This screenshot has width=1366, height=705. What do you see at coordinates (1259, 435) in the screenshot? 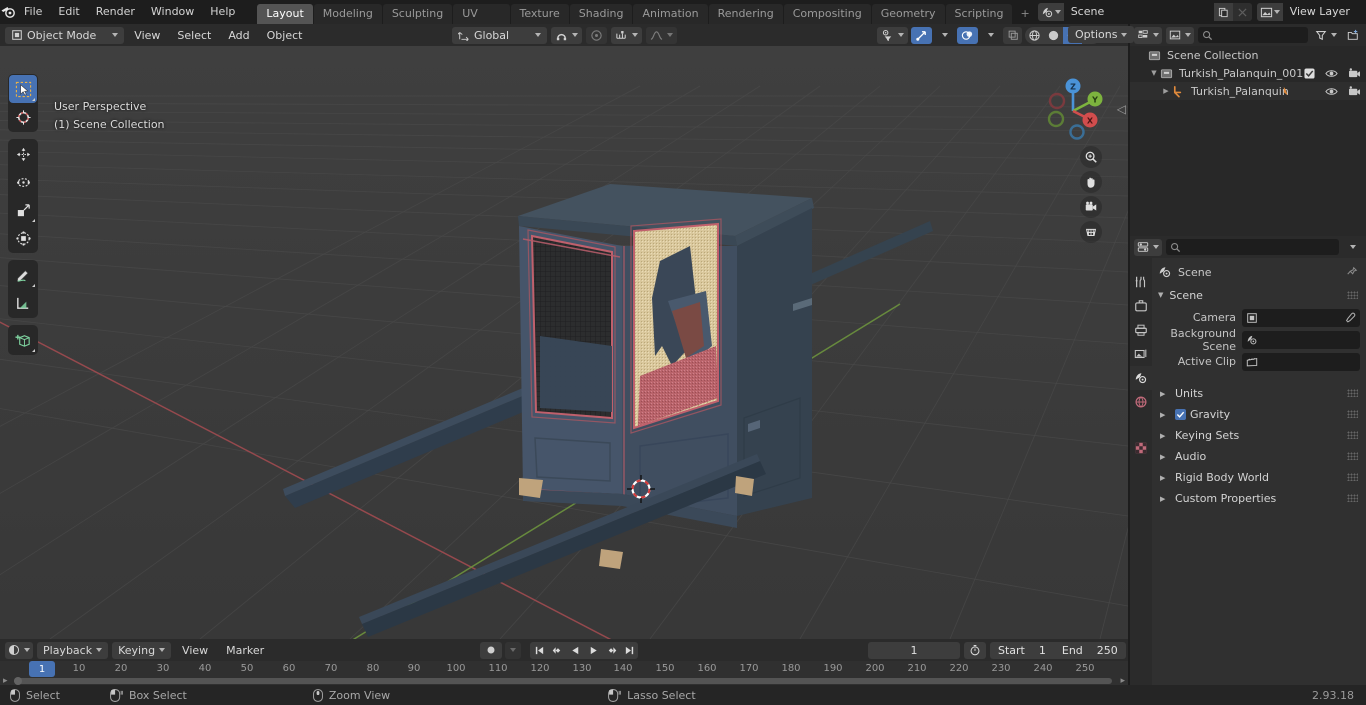
I see `keying-sets-subpanel: ▶ Keying Sets` at bounding box center [1259, 435].